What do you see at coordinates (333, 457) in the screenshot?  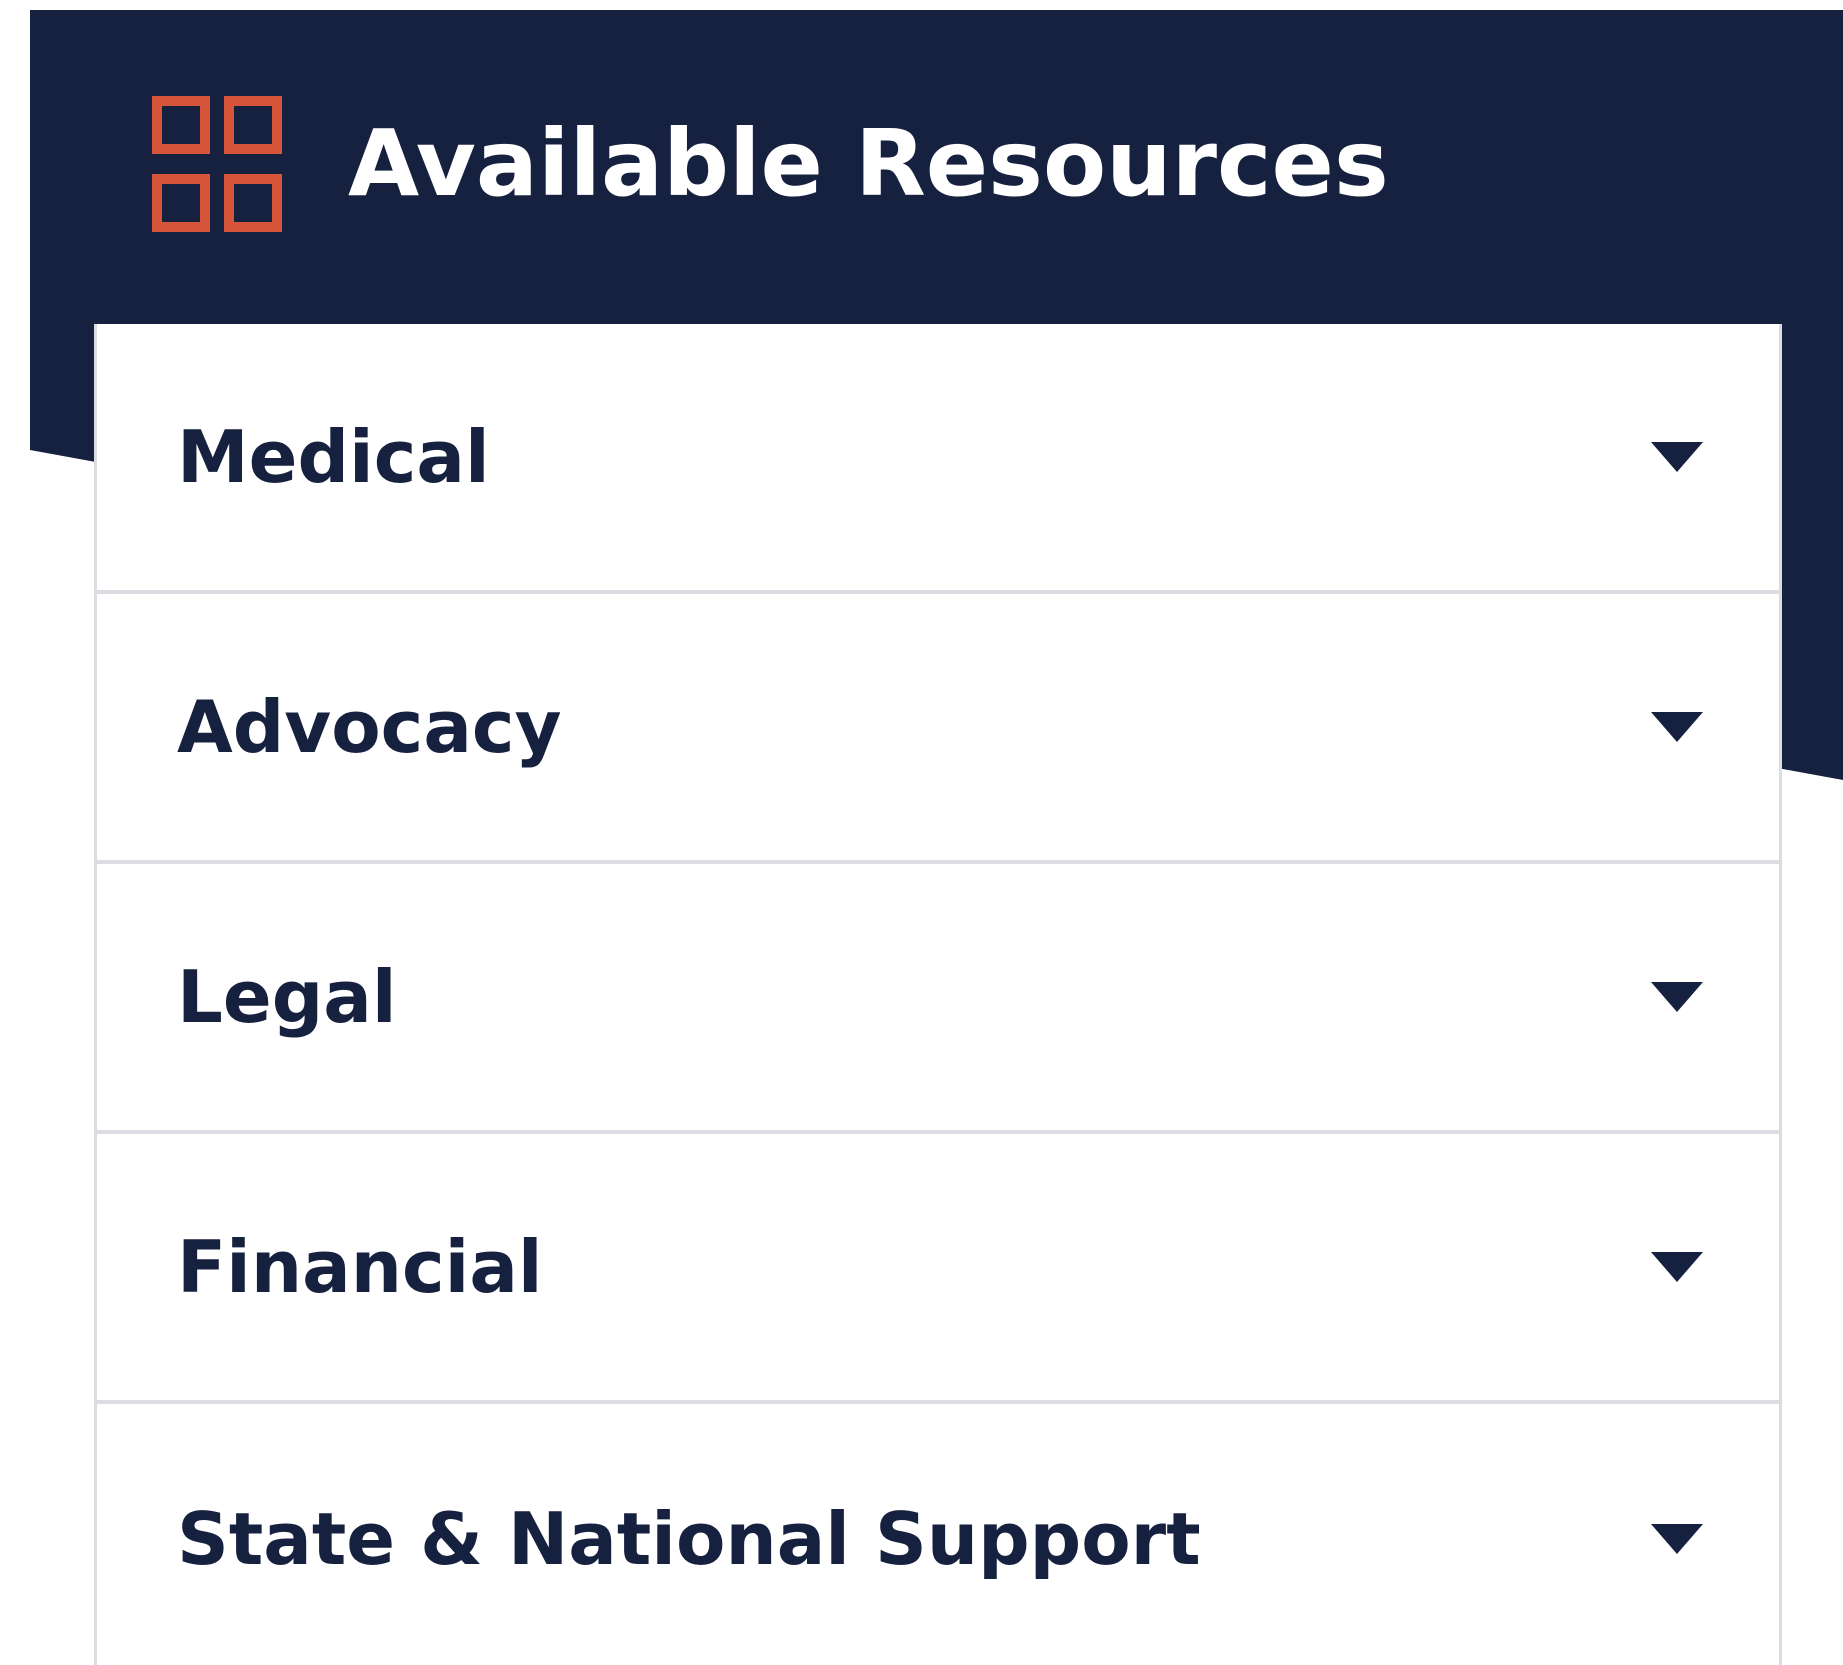 I see `accordion-item-label: Medical` at bounding box center [333, 457].